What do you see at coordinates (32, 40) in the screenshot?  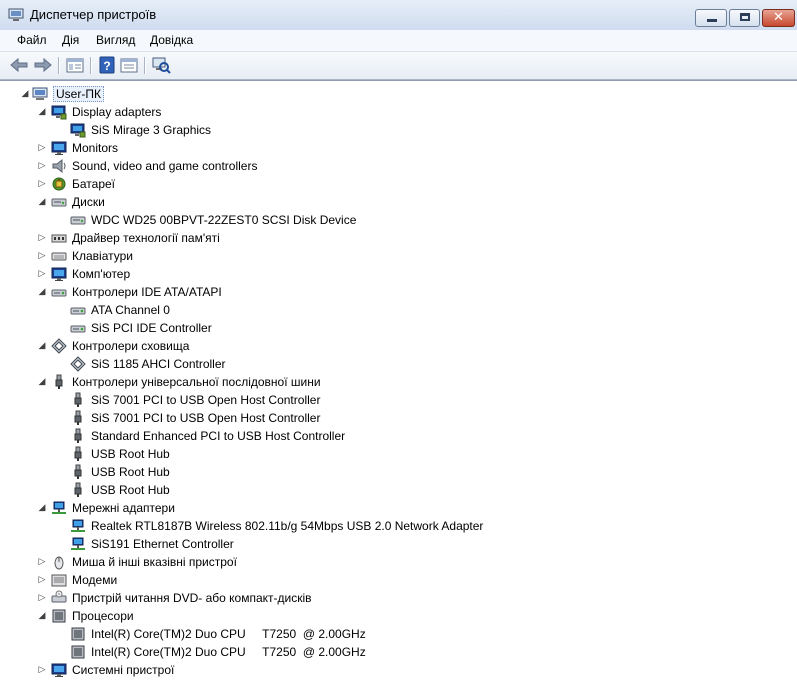 I see `menu-file: Файл` at bounding box center [32, 40].